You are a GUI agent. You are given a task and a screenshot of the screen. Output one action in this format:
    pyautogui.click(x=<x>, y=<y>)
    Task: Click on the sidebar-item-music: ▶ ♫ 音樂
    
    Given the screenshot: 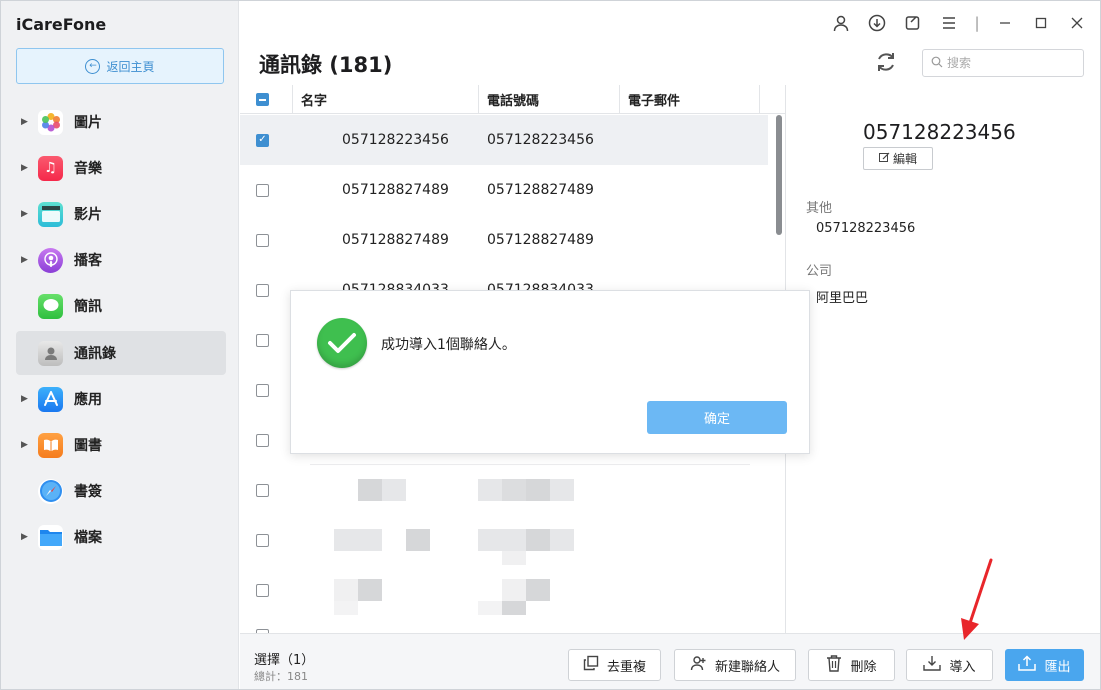 What is the action you would take?
    pyautogui.click(x=121, y=168)
    